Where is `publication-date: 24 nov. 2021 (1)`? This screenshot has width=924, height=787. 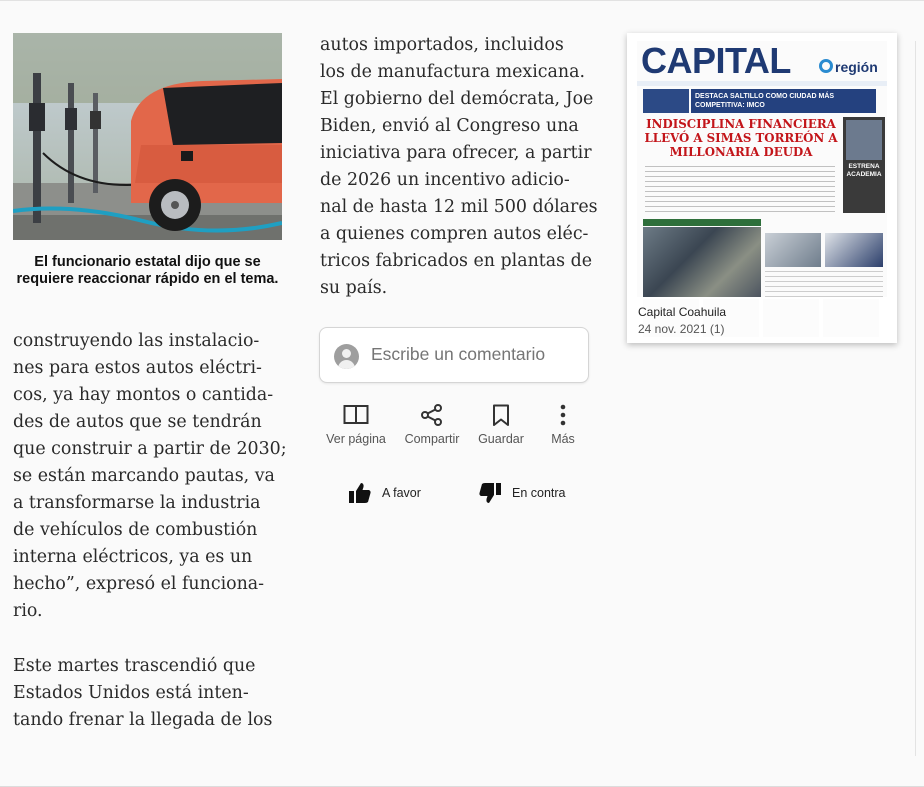
publication-date: 24 nov. 2021 (1) is located at coordinates (681, 329).